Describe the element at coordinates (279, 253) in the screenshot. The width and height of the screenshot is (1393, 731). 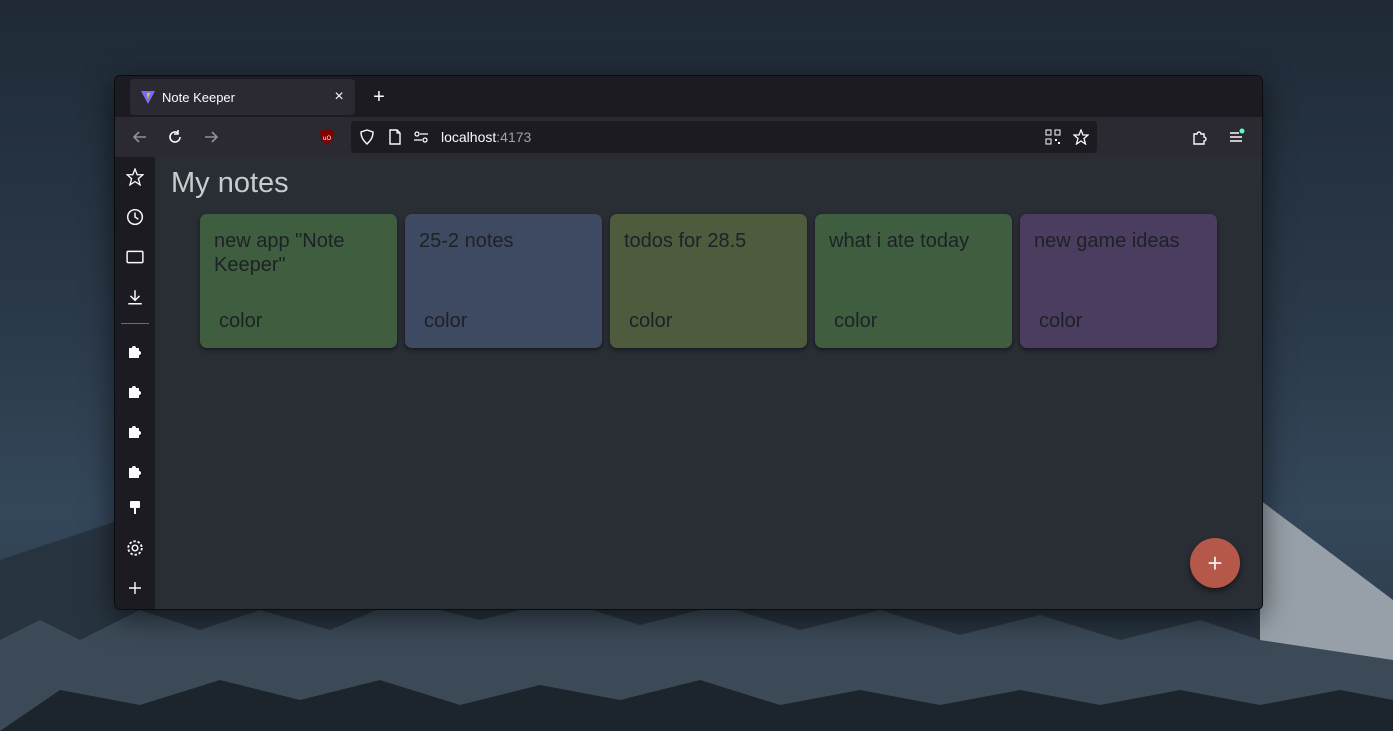
I see `note-title: new app "Note Keeper"` at that location.